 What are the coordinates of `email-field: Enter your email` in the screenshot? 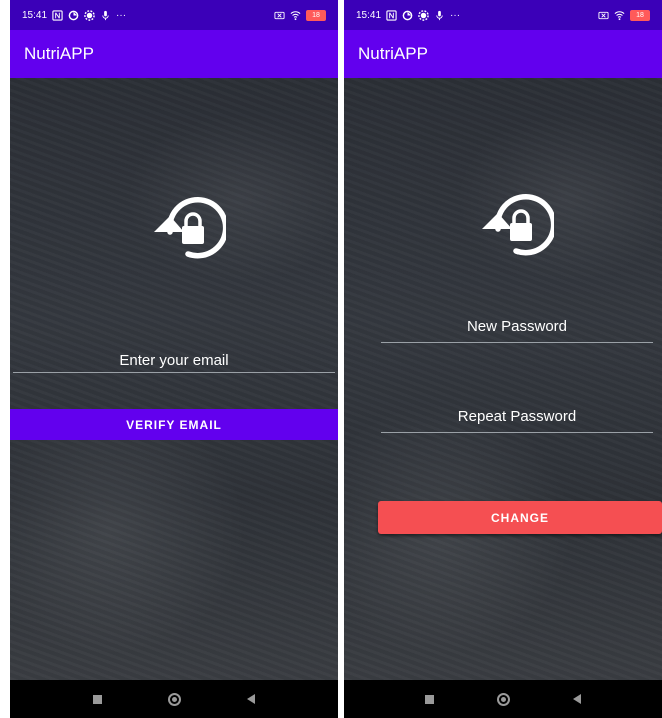 It's located at (174, 362).